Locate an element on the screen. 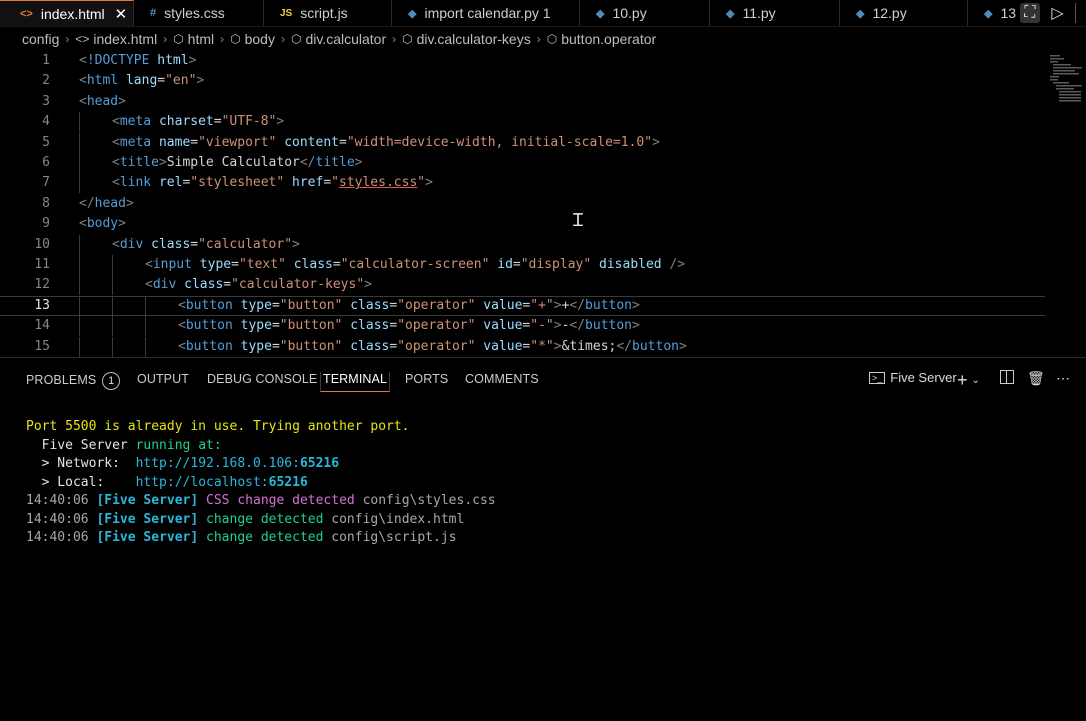  panel-tab-comments: COMMENTS is located at coordinates (502, 379).